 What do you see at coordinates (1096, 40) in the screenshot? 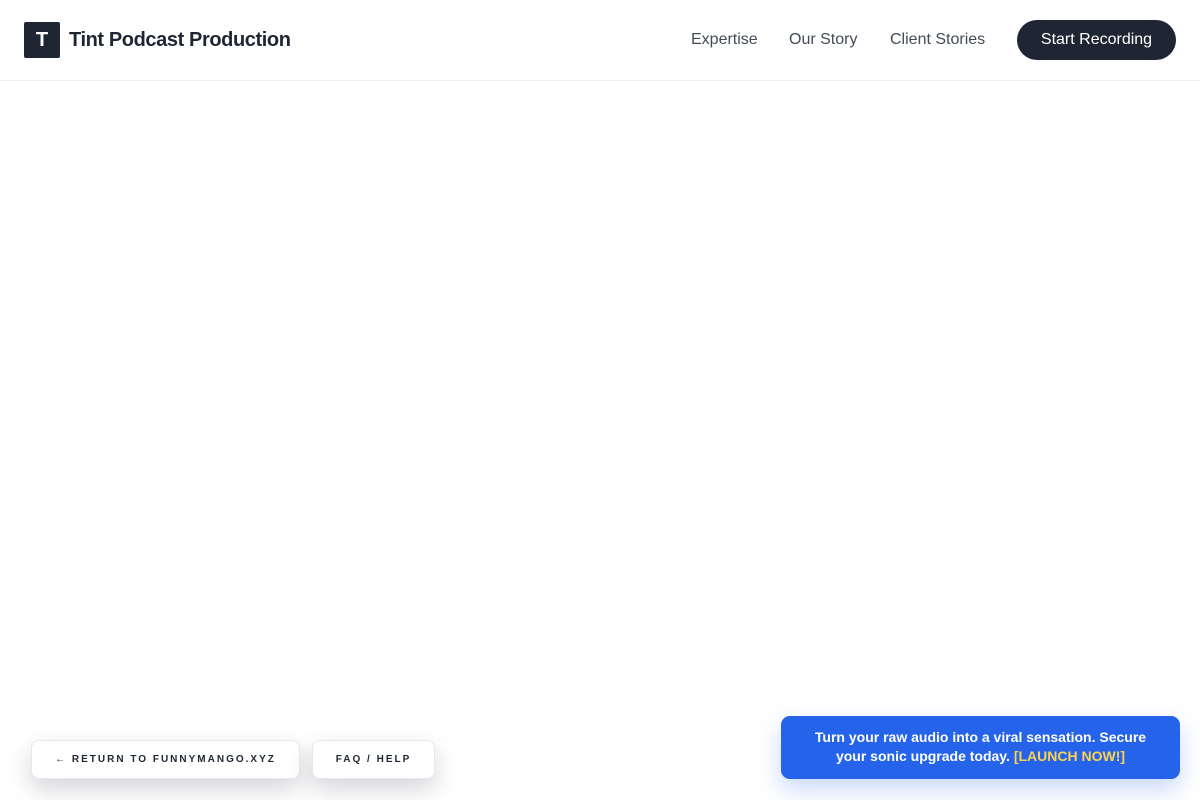
I see `start-recording-button: Start Recording` at bounding box center [1096, 40].